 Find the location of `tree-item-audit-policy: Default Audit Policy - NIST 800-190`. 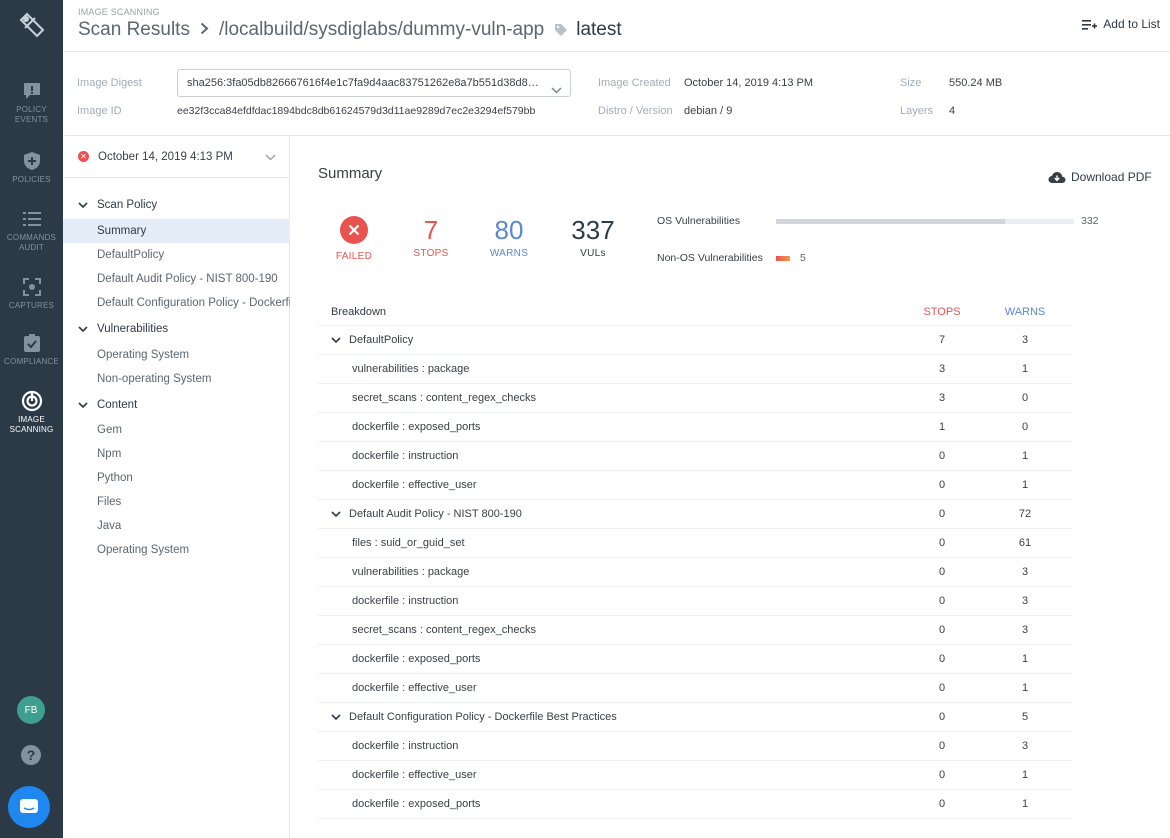

tree-item-audit-policy: Default Audit Policy - NIST 800-190 is located at coordinates (176, 279).